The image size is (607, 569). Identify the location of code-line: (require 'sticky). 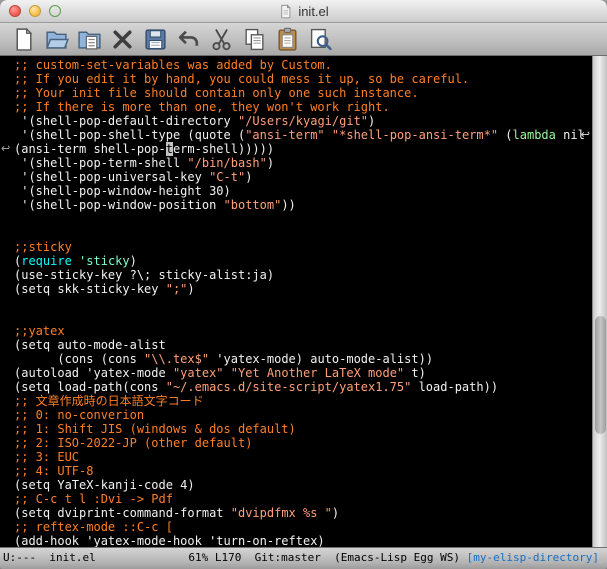
(75, 261).